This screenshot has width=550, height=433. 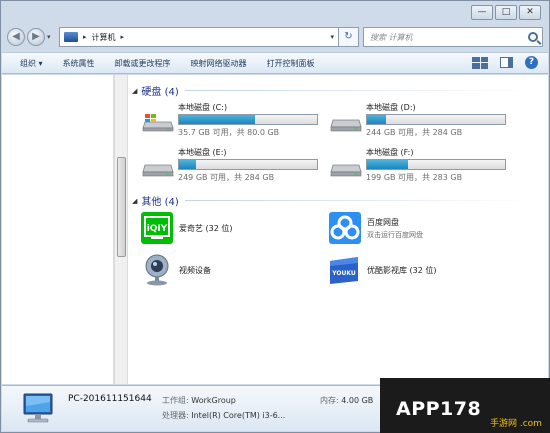 What do you see at coordinates (383, 222) in the screenshot?
I see `item-name: 百度网盘` at bounding box center [383, 222].